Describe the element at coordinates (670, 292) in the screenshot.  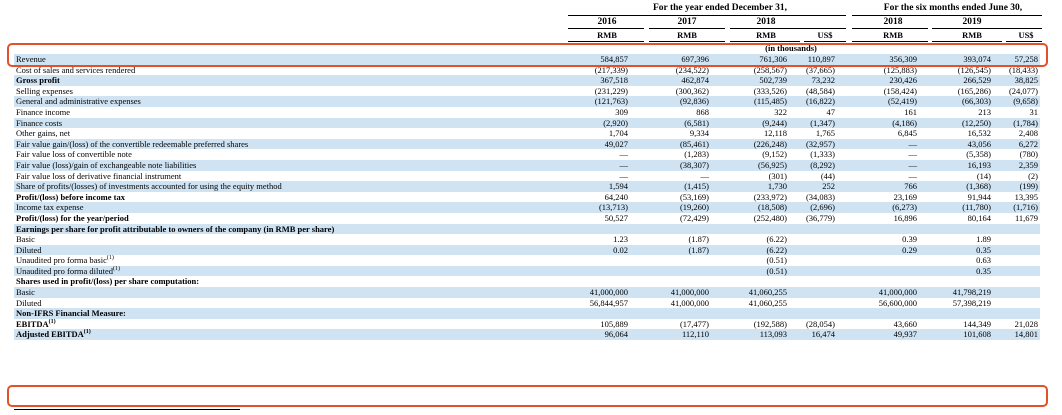
I see `table-cell: 41,000,000` at that location.